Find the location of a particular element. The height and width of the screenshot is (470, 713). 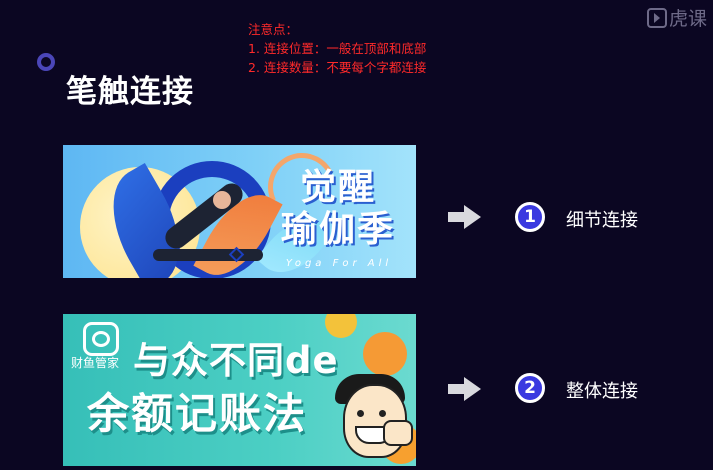

yoga-title-line1: 觉醒 is located at coordinates (337, 187).